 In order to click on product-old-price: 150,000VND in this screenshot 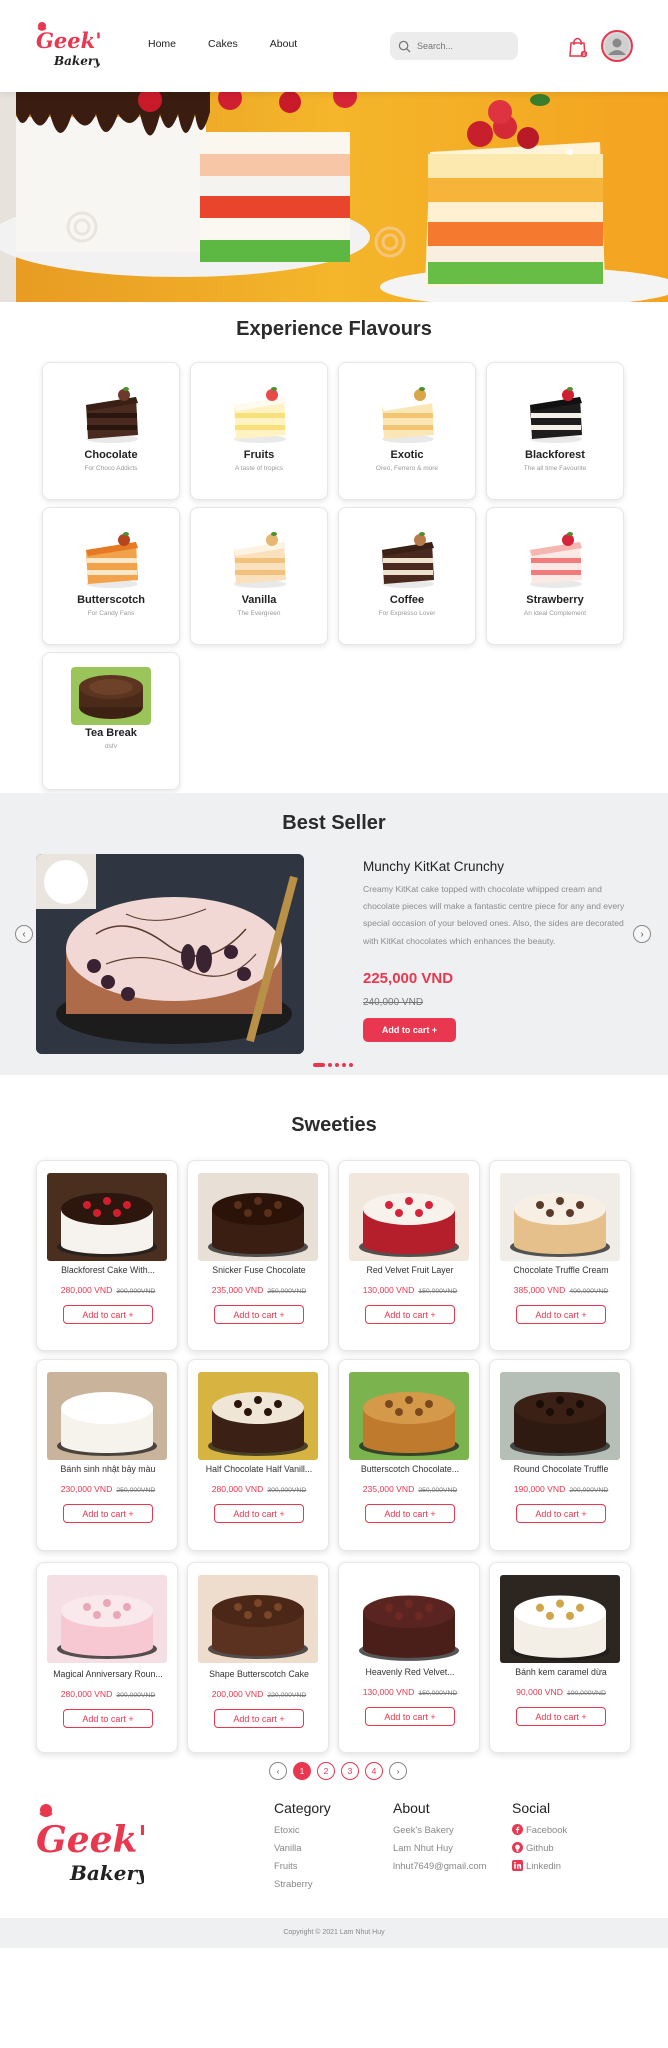, I will do `click(438, 1693)`.